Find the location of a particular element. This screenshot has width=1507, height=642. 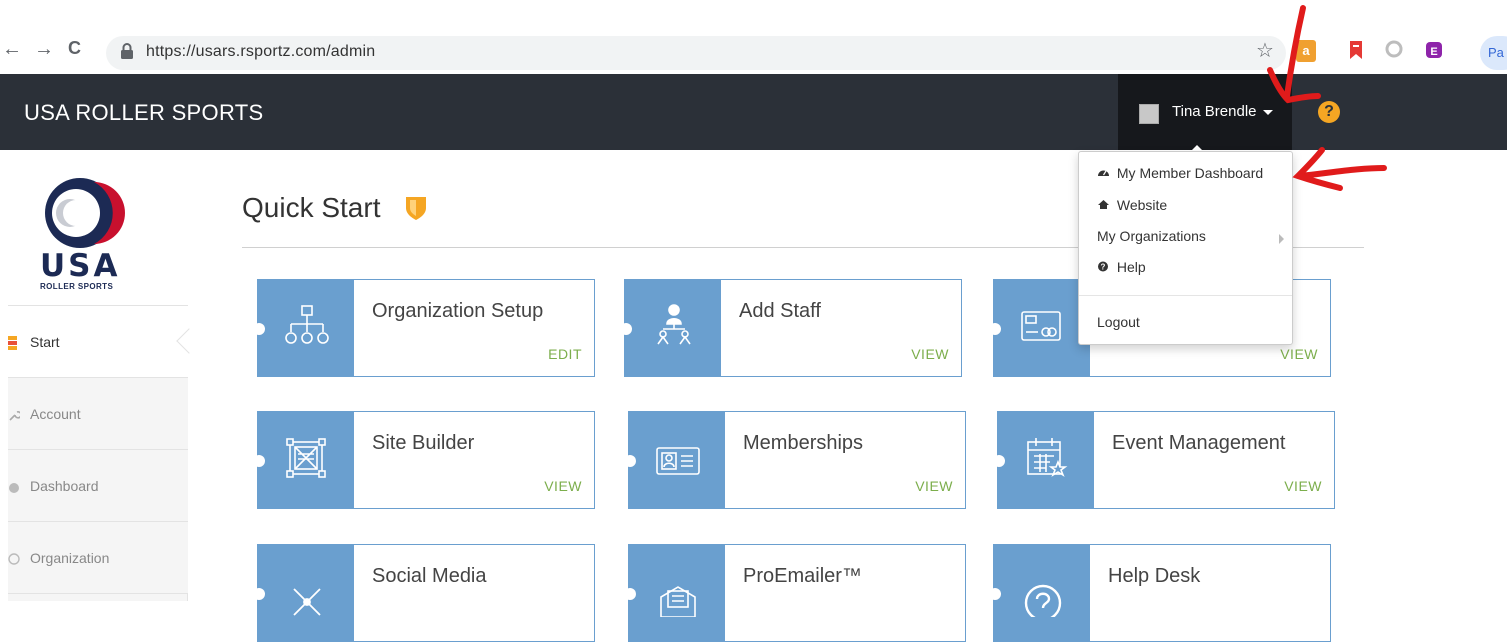

menu-item-my-organizations: My Organizations is located at coordinates (1151, 236).